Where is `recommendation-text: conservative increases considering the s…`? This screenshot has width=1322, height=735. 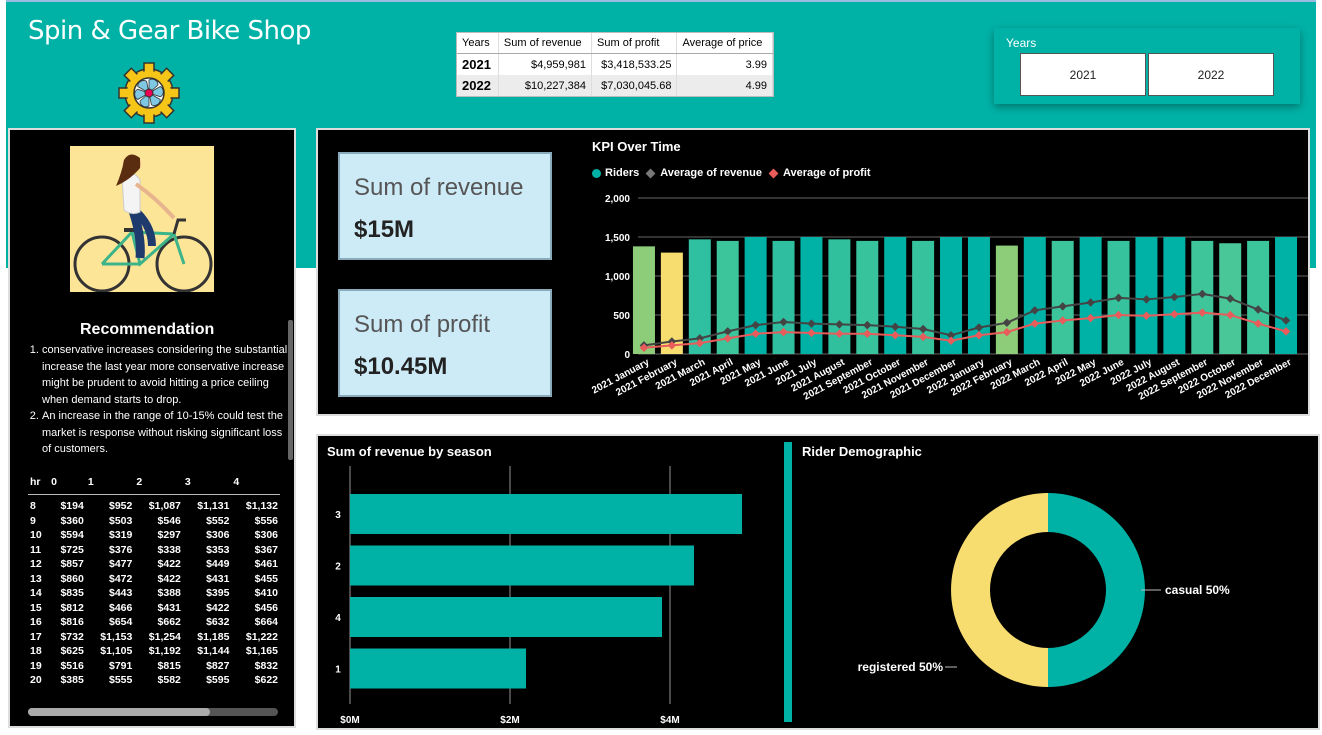
recommendation-text: conservative increases considering the s… is located at coordinates (156, 403).